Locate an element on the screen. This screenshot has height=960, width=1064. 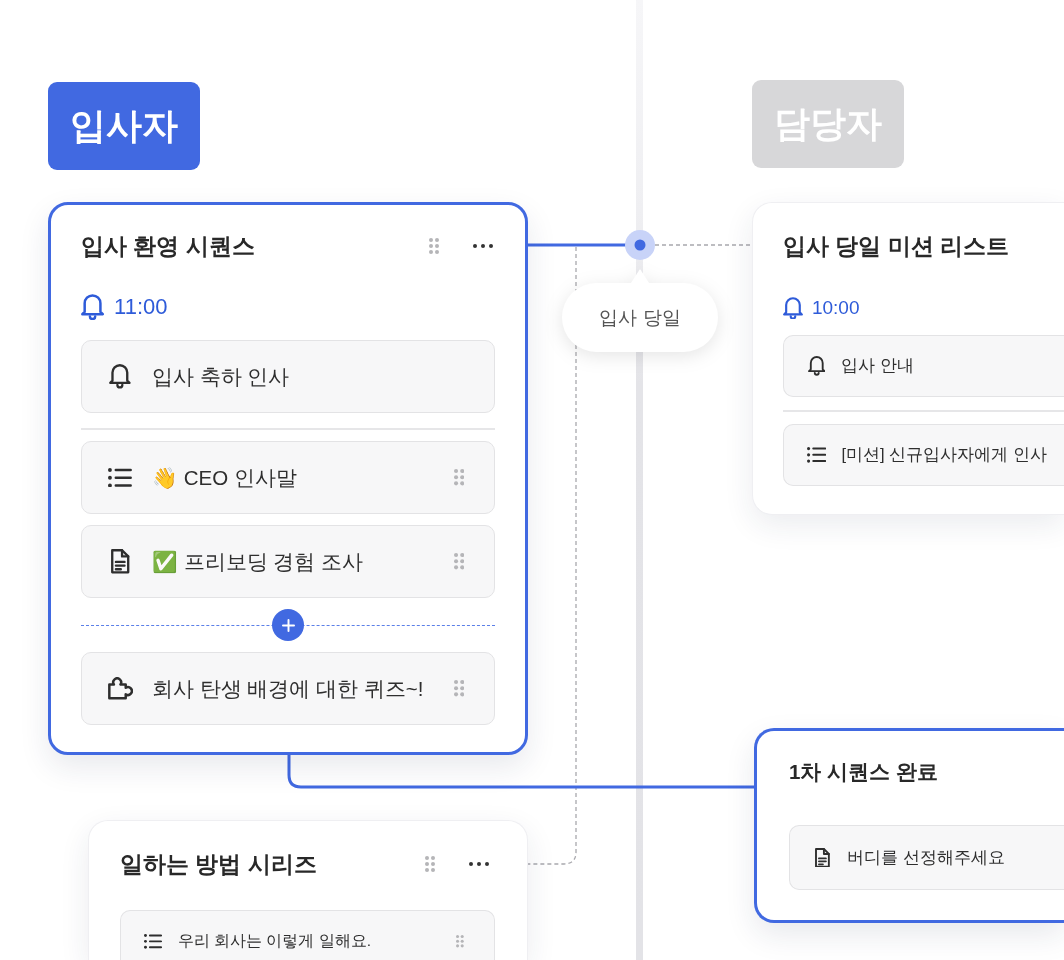
sequence-card: 1차 시퀀스 완료 버디를 선정해주세요 is located at coordinates (909, 825).